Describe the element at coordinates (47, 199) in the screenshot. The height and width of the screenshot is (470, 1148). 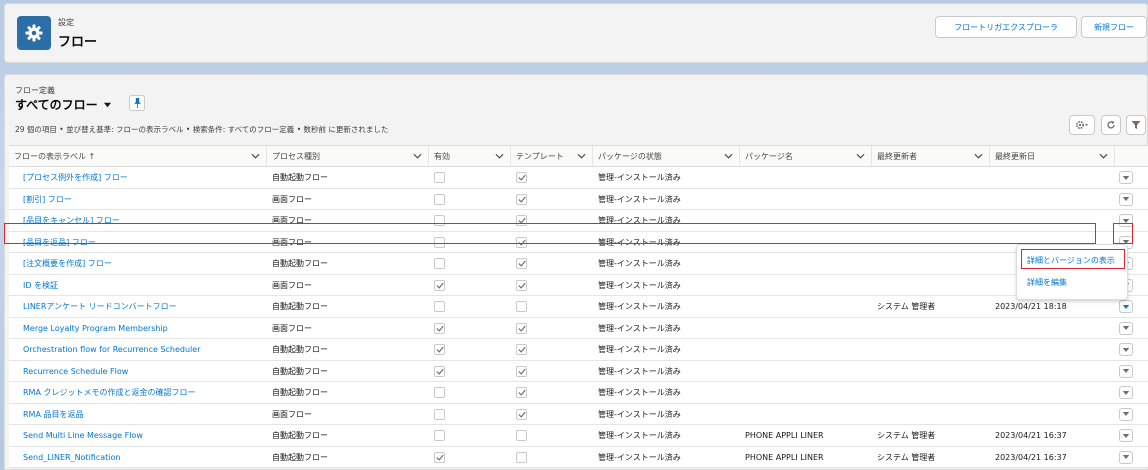
I see `flow-label-link: [割引] フロー` at that location.